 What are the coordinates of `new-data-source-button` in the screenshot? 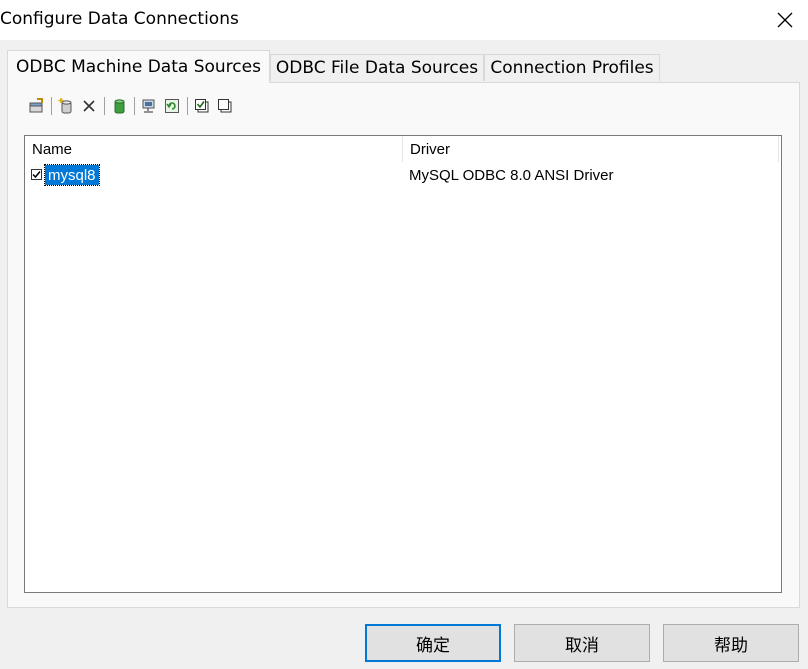 It's located at (66, 106).